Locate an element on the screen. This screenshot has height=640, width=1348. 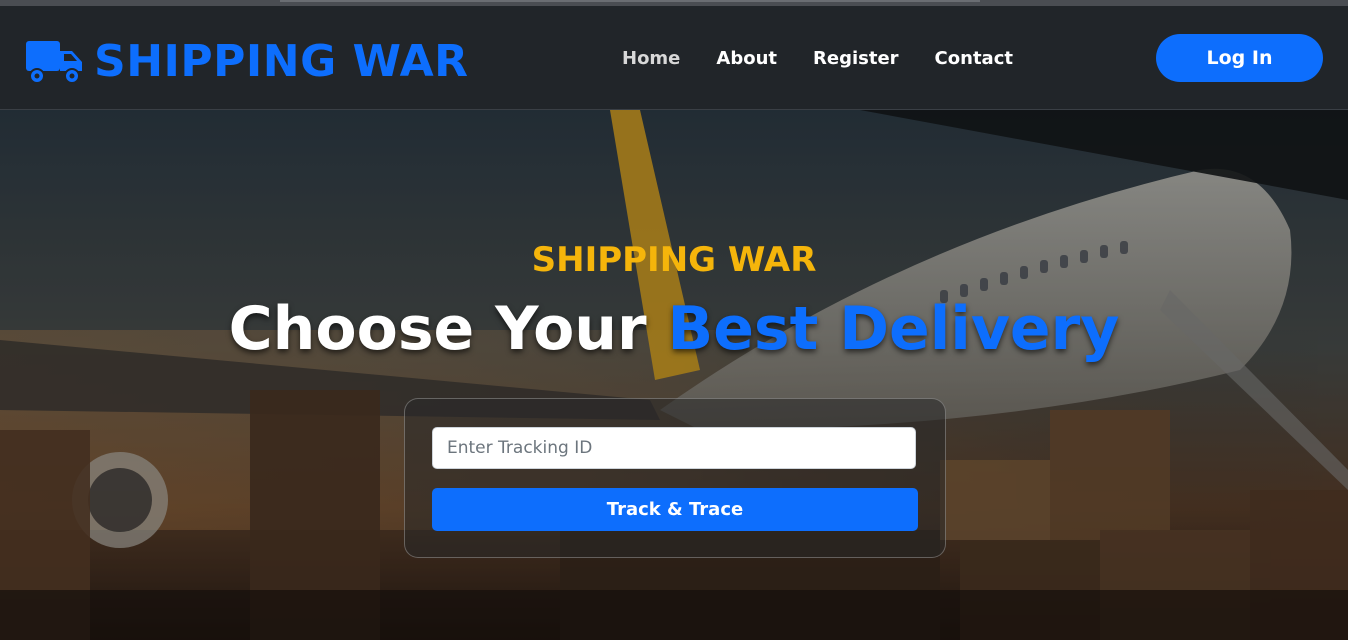
track-trace-button: Track & Trace is located at coordinates (675, 509).